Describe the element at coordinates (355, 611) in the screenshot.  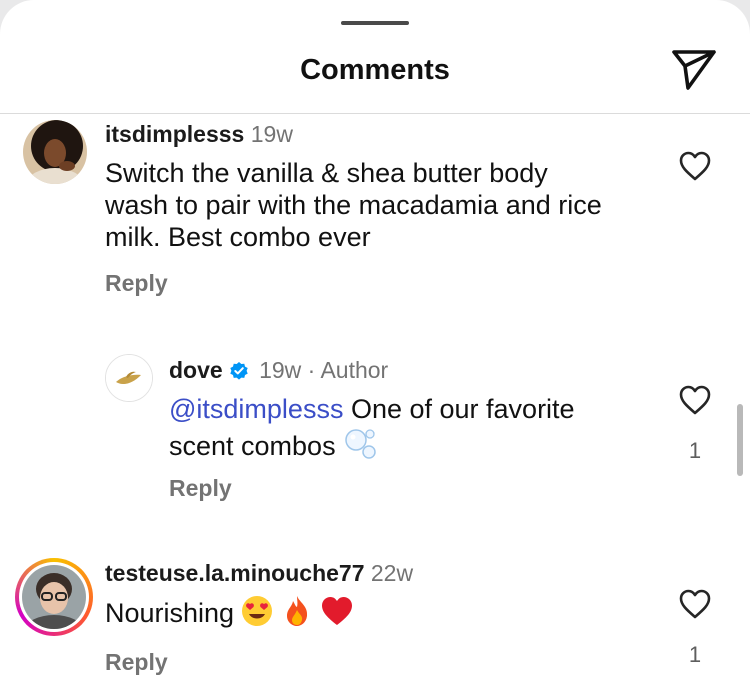
I see `comment-text: Nourishing` at that location.